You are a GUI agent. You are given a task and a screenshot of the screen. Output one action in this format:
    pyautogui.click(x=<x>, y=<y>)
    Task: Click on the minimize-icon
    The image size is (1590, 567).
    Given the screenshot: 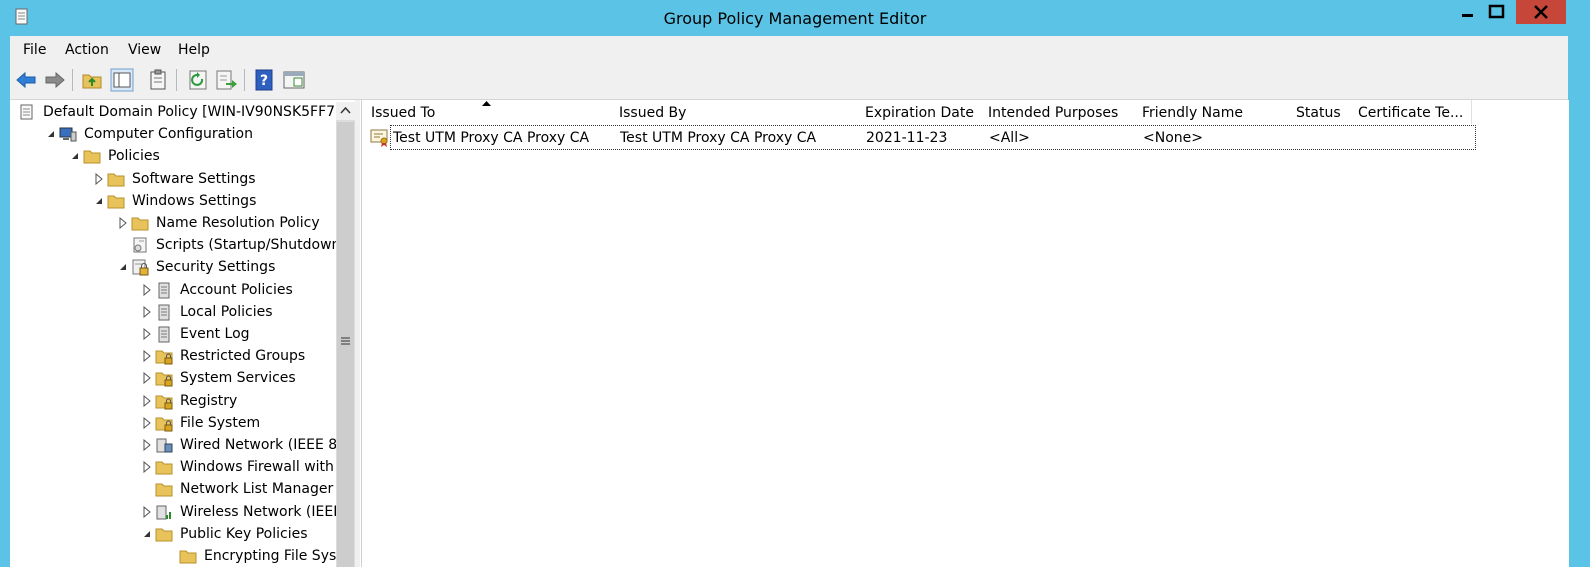 What is the action you would take?
    pyautogui.click(x=1467, y=15)
    